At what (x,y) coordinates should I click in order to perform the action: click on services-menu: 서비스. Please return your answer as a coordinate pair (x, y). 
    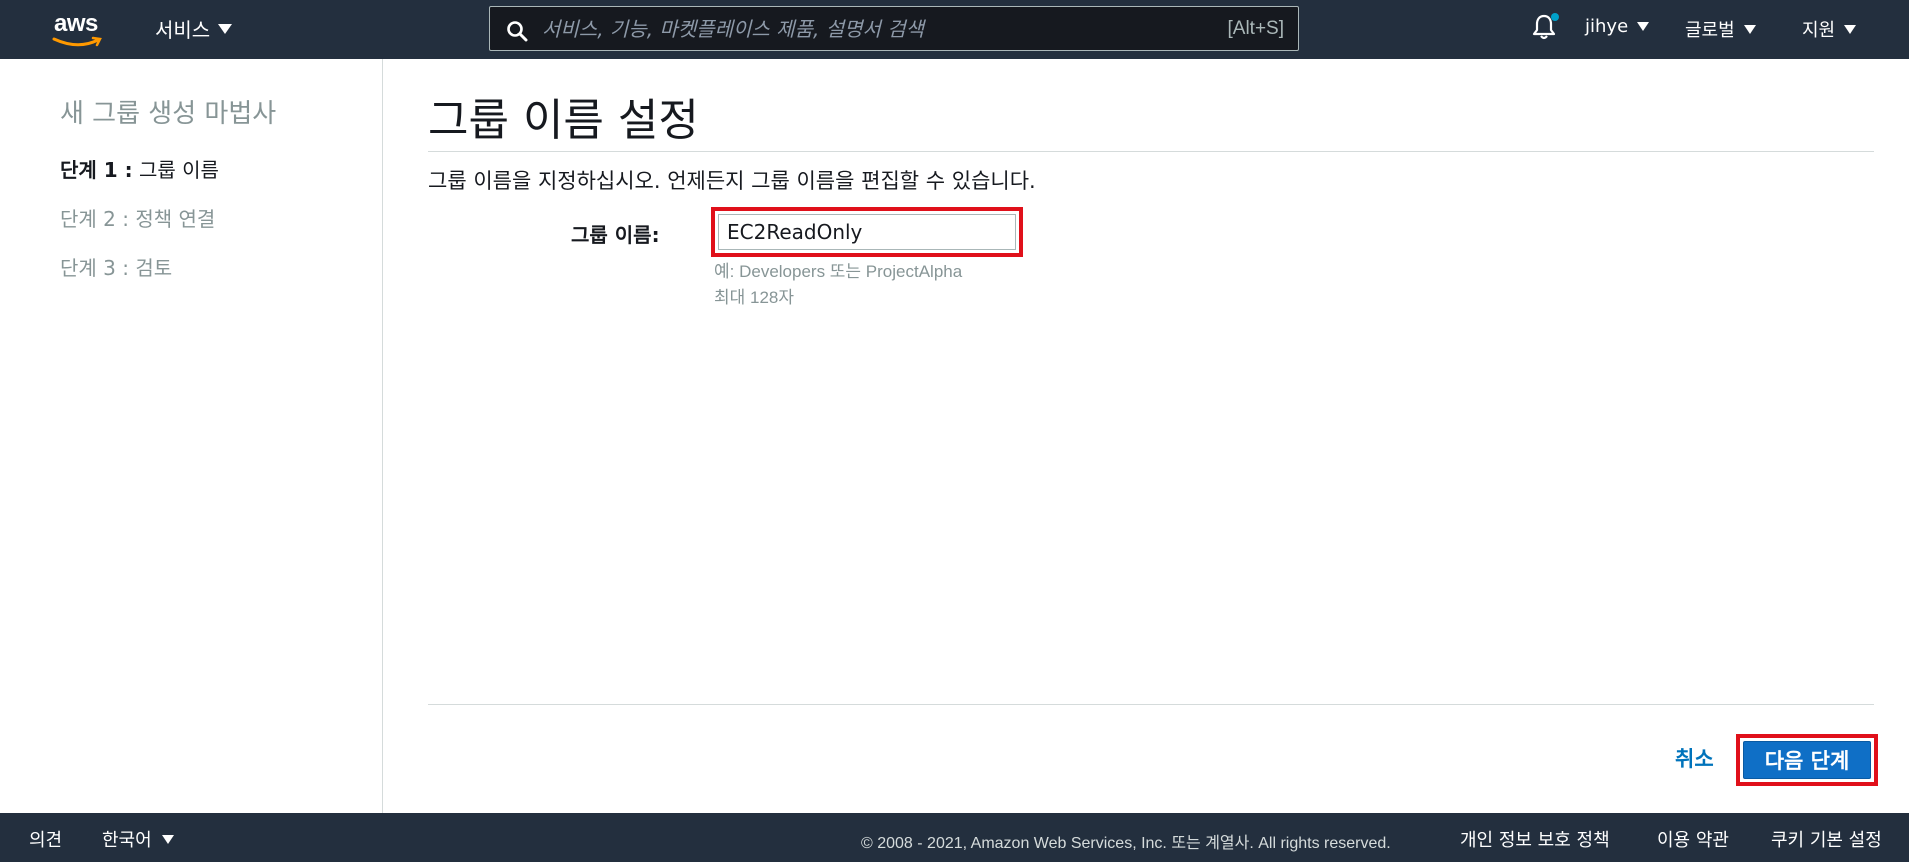
    Looking at the image, I should click on (194, 28).